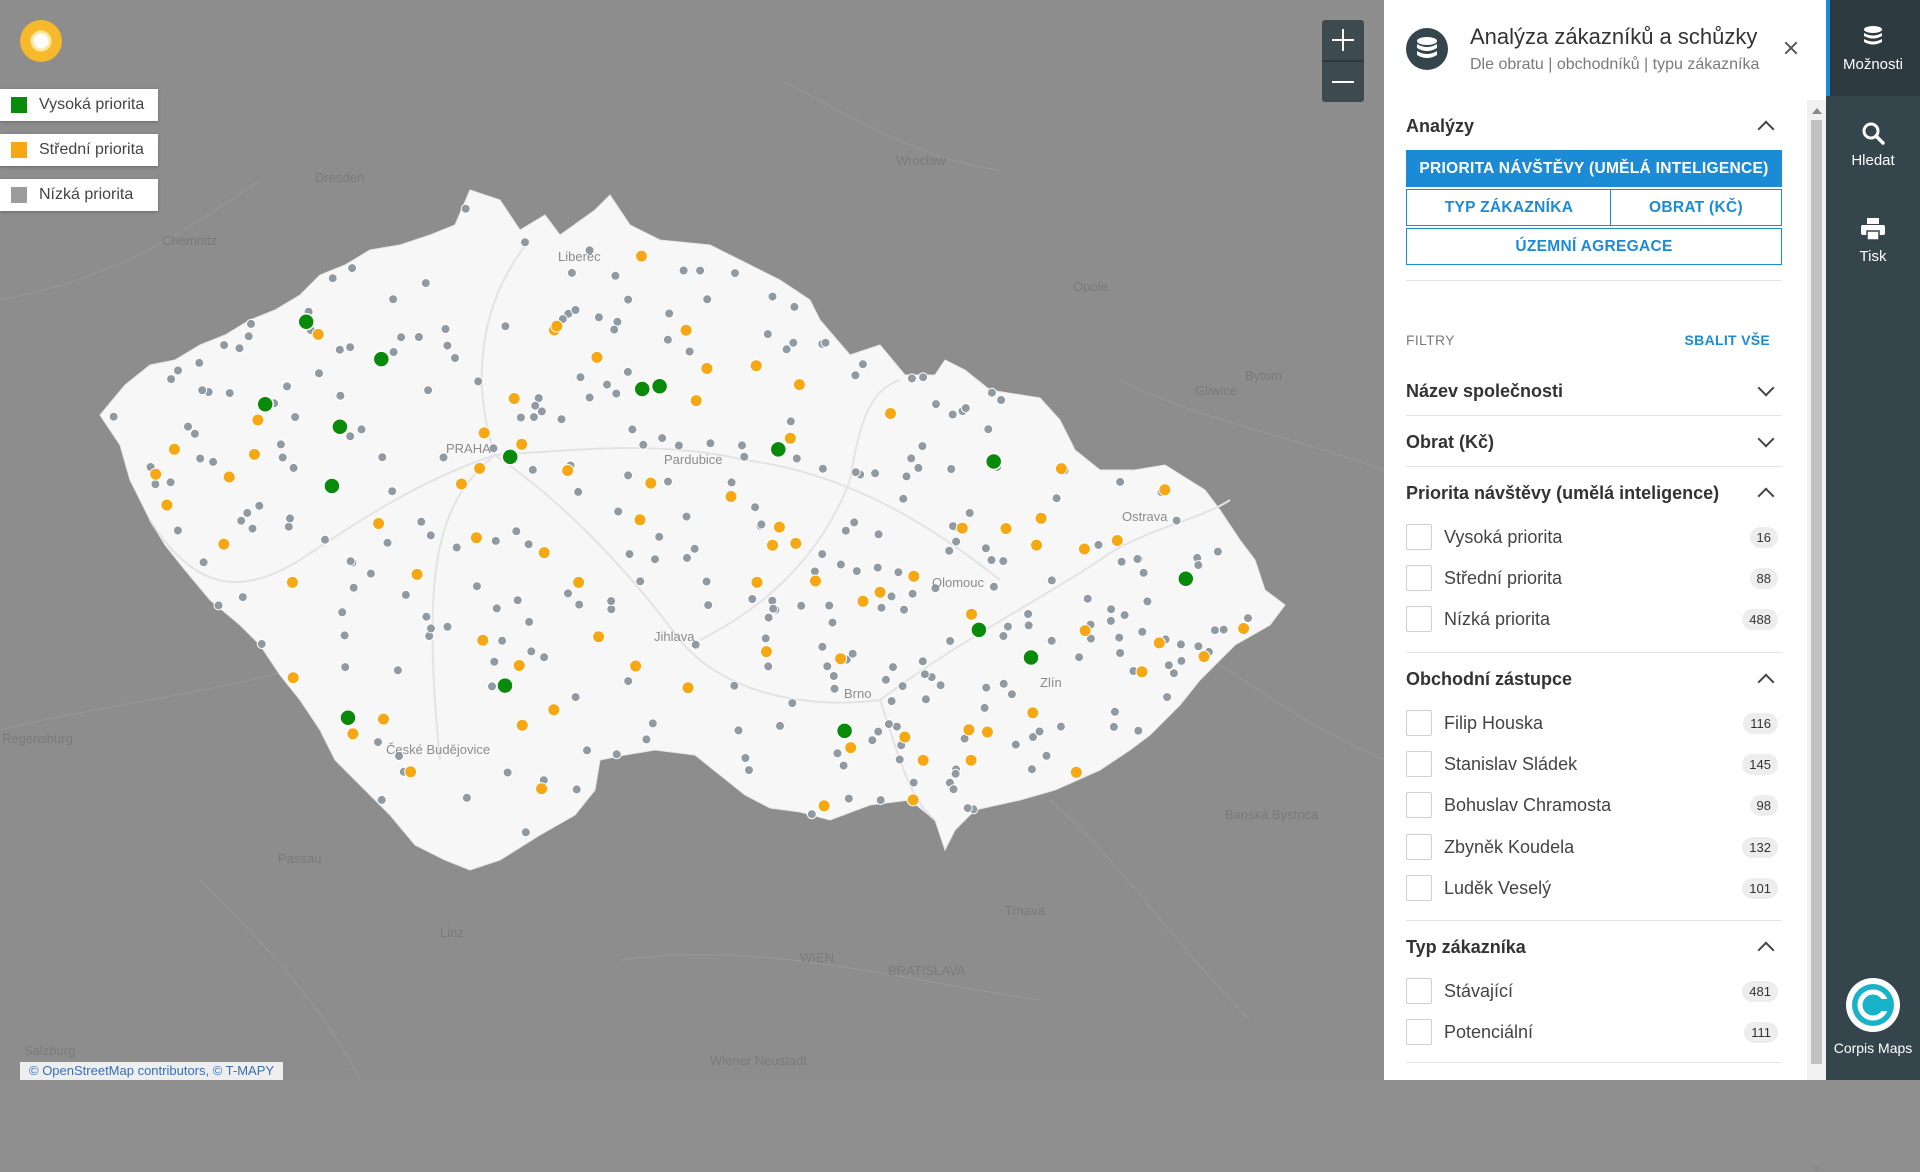  Describe the element at coordinates (1817, 111) in the screenshot. I see `scroll-up-arrow-icon` at that location.